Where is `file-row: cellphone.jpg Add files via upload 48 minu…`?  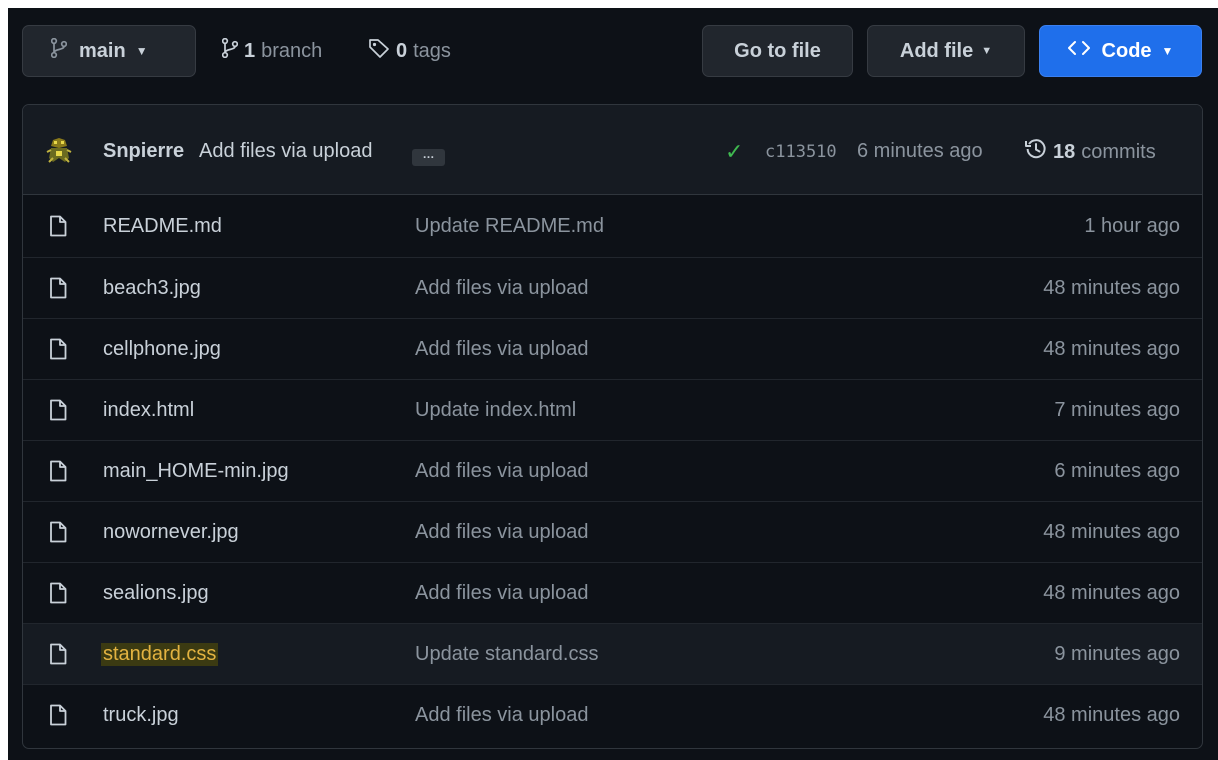 file-row: cellphone.jpg Add files via upload 48 minu… is located at coordinates (612, 348).